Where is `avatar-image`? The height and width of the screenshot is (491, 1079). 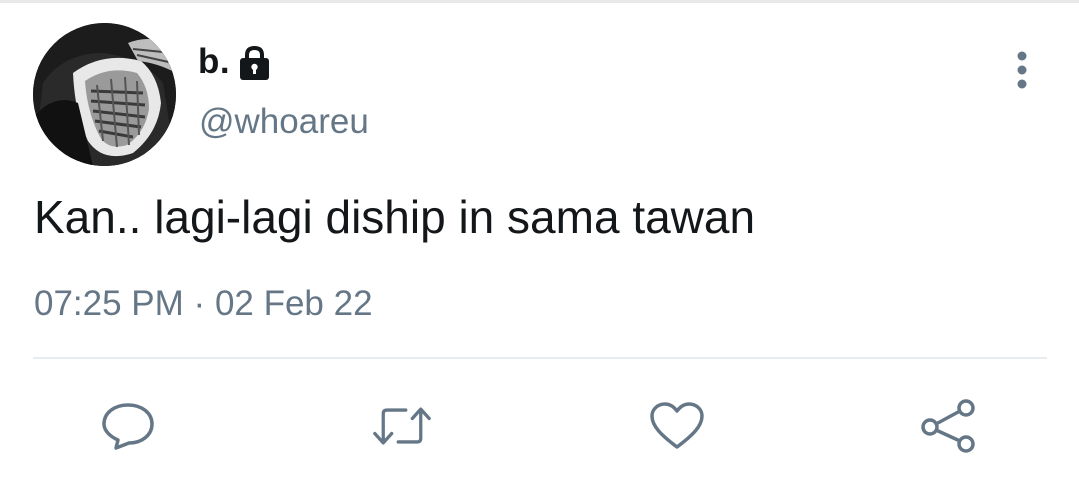
avatar-image is located at coordinates (104, 94).